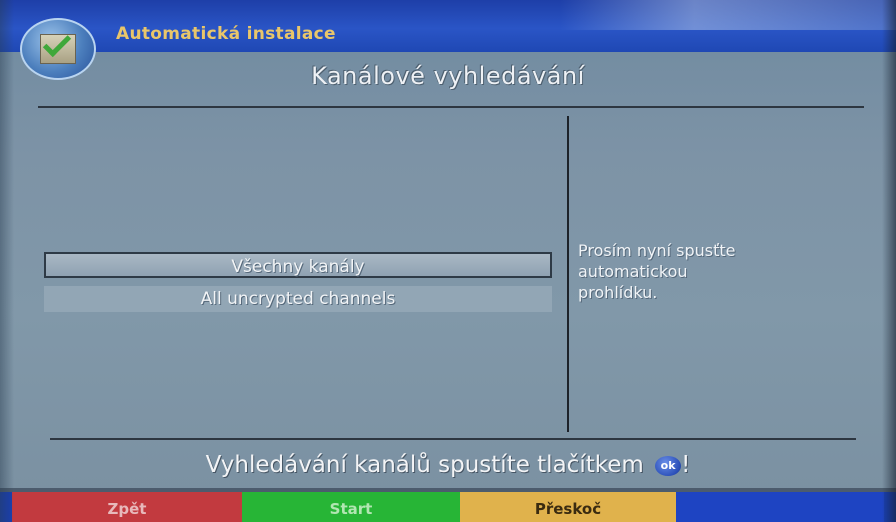 The image size is (896, 522). Describe the element at coordinates (424, 465) in the screenshot. I see `hint-message: Vyhledávání kanálů spustíte tlačítkem` at that location.